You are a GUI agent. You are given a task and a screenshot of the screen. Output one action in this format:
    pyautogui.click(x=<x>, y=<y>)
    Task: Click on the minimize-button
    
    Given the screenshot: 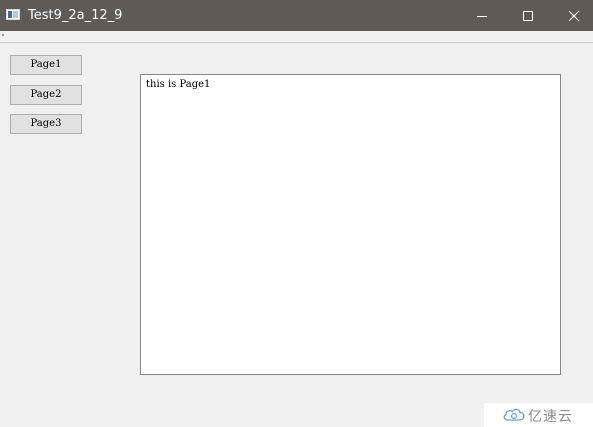 What is the action you would take?
    pyautogui.click(x=482, y=15)
    